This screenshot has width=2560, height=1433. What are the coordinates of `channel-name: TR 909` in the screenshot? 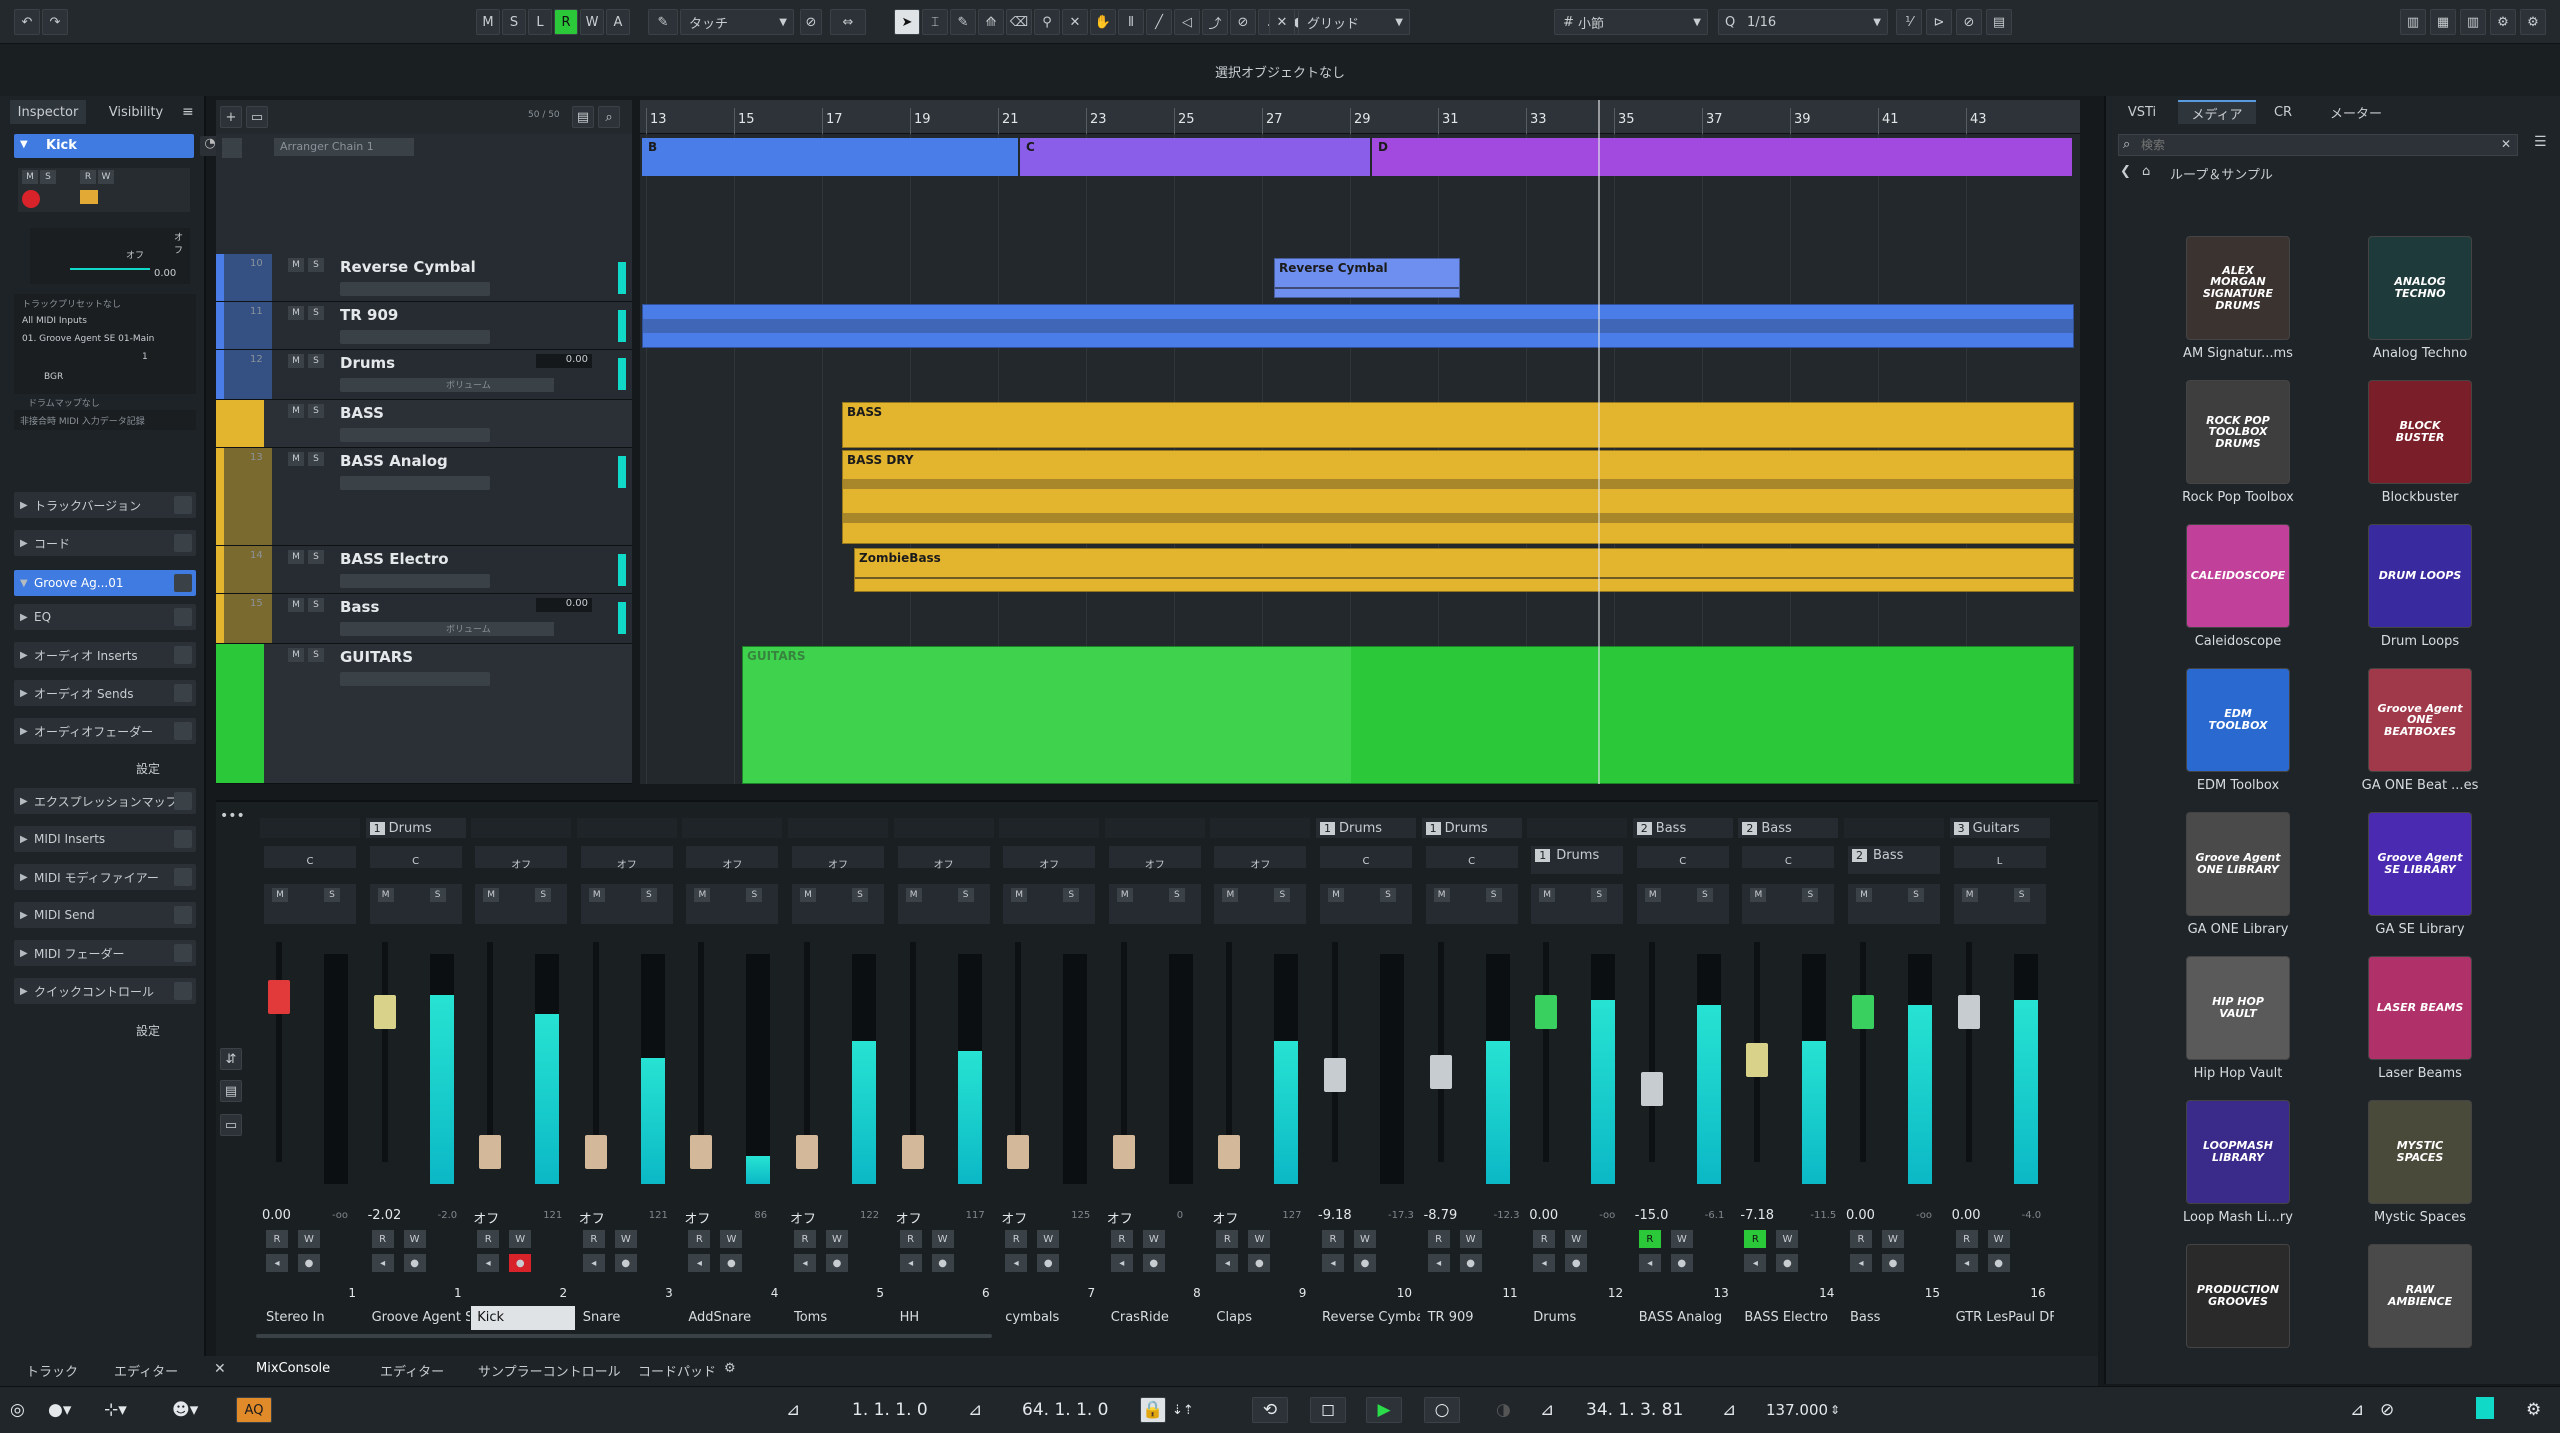 It's located at (1474, 1318).